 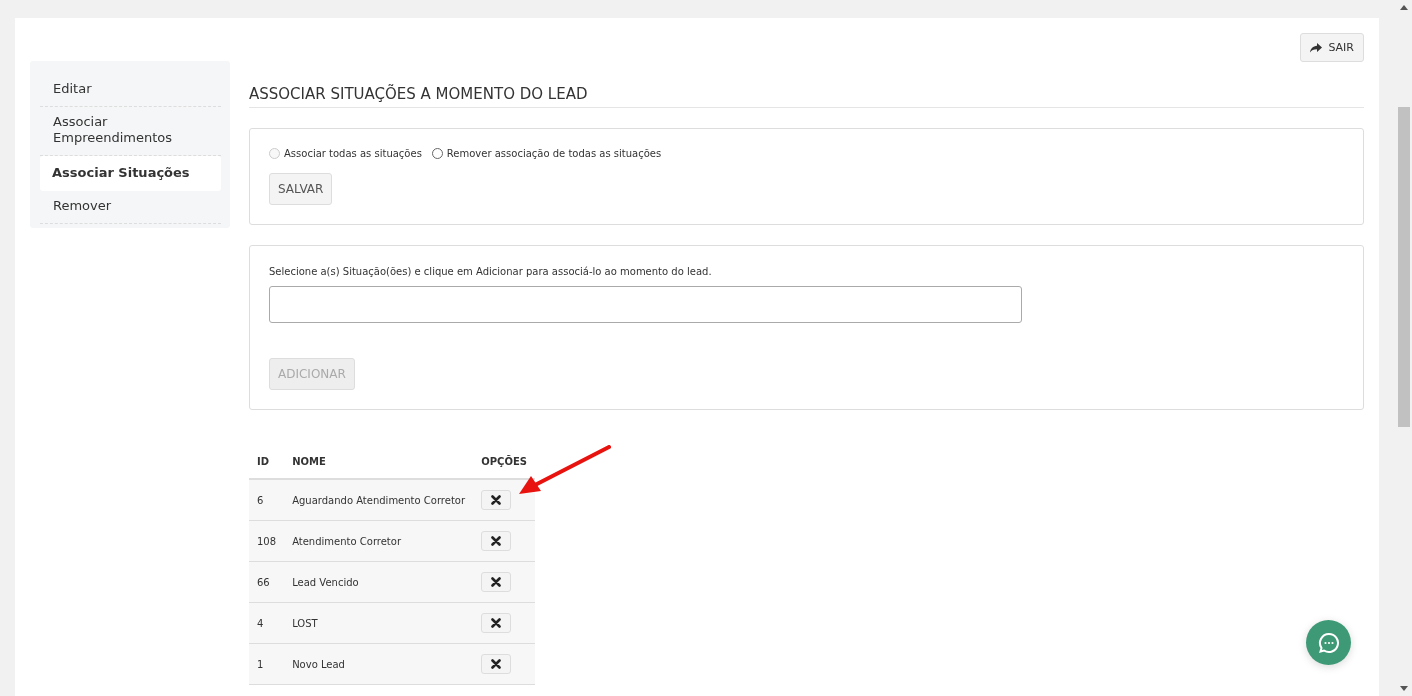 What do you see at coordinates (546, 153) in the screenshot?
I see `radio-option: Remover associação de todas as situações` at bounding box center [546, 153].